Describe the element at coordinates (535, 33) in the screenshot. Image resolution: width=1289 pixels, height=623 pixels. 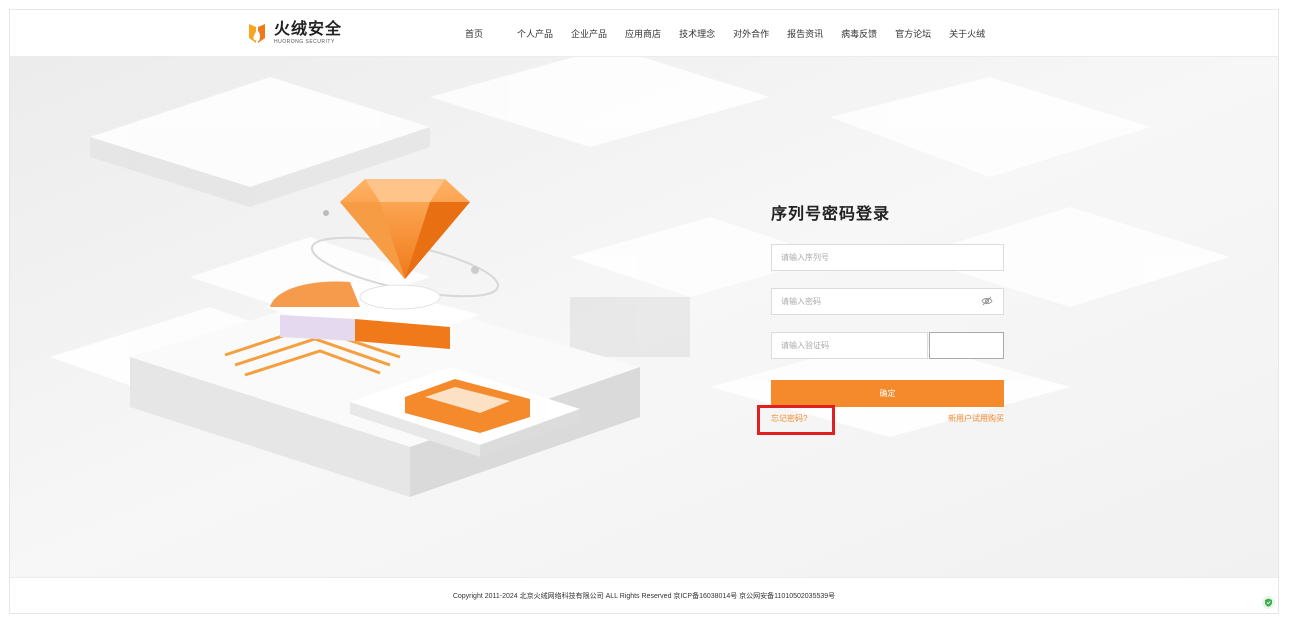
I see `nav-personal-products: 个人产品` at that location.